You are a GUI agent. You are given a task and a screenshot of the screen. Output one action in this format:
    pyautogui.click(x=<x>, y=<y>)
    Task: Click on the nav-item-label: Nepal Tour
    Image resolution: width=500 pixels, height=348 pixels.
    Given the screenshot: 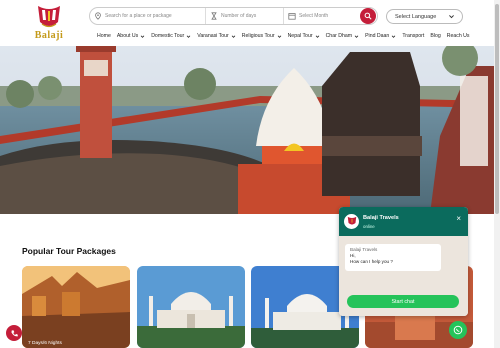 What is the action you would take?
    pyautogui.click(x=300, y=36)
    